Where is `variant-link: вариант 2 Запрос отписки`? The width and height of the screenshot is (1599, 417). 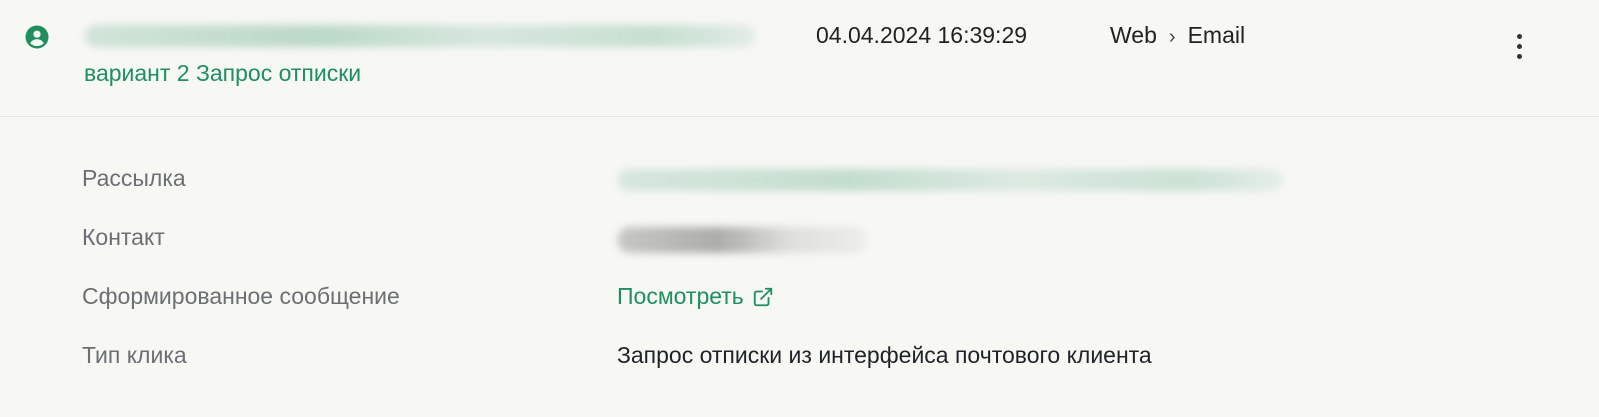 variant-link: вариант 2 Запрос отписки is located at coordinates (222, 73).